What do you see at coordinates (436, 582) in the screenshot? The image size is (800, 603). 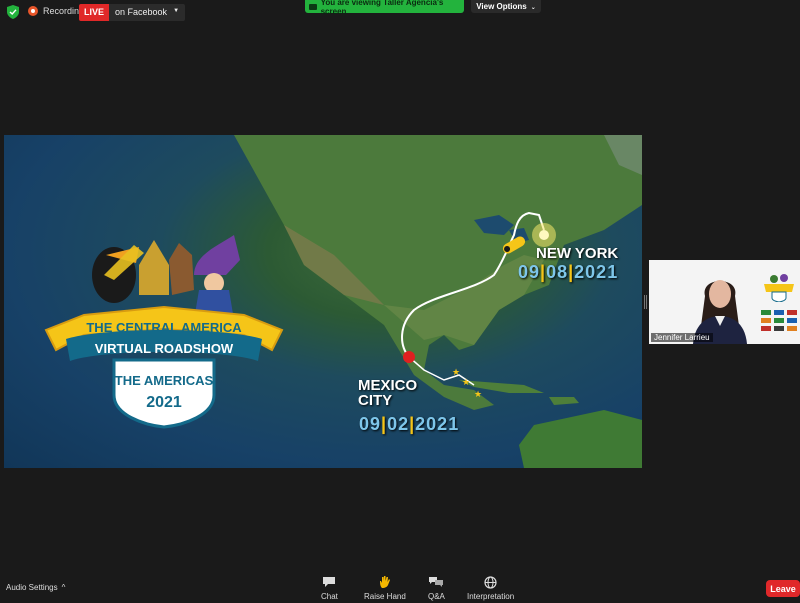 I see `qa-icon` at bounding box center [436, 582].